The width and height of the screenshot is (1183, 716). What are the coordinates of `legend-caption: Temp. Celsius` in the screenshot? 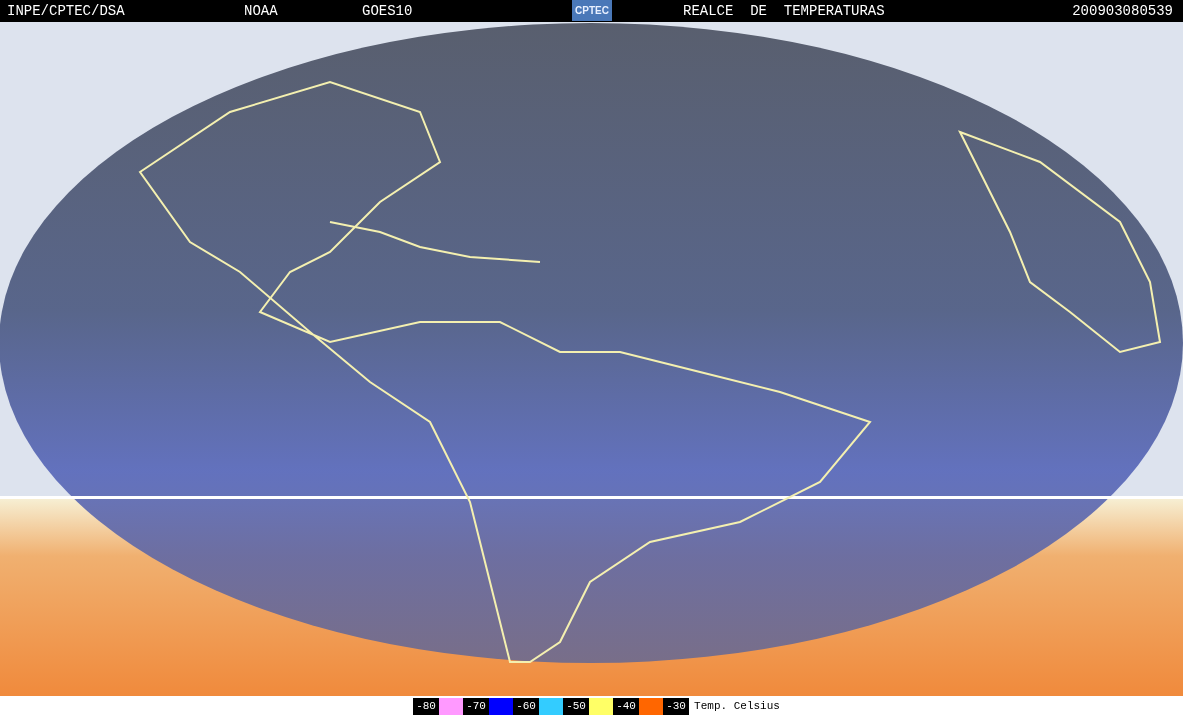 It's located at (737, 706).